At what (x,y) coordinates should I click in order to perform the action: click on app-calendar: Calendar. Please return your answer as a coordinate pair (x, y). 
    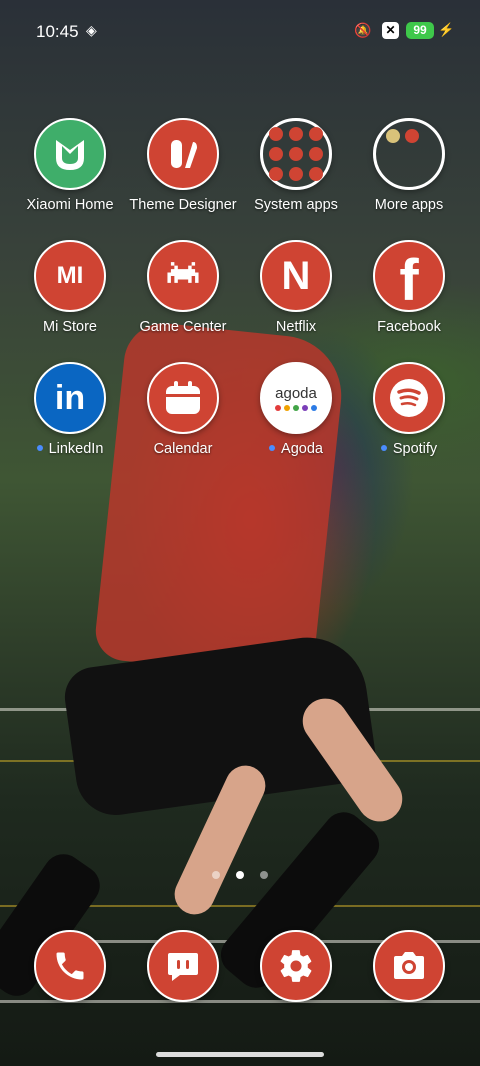
    Looking at the image, I should click on (183, 409).